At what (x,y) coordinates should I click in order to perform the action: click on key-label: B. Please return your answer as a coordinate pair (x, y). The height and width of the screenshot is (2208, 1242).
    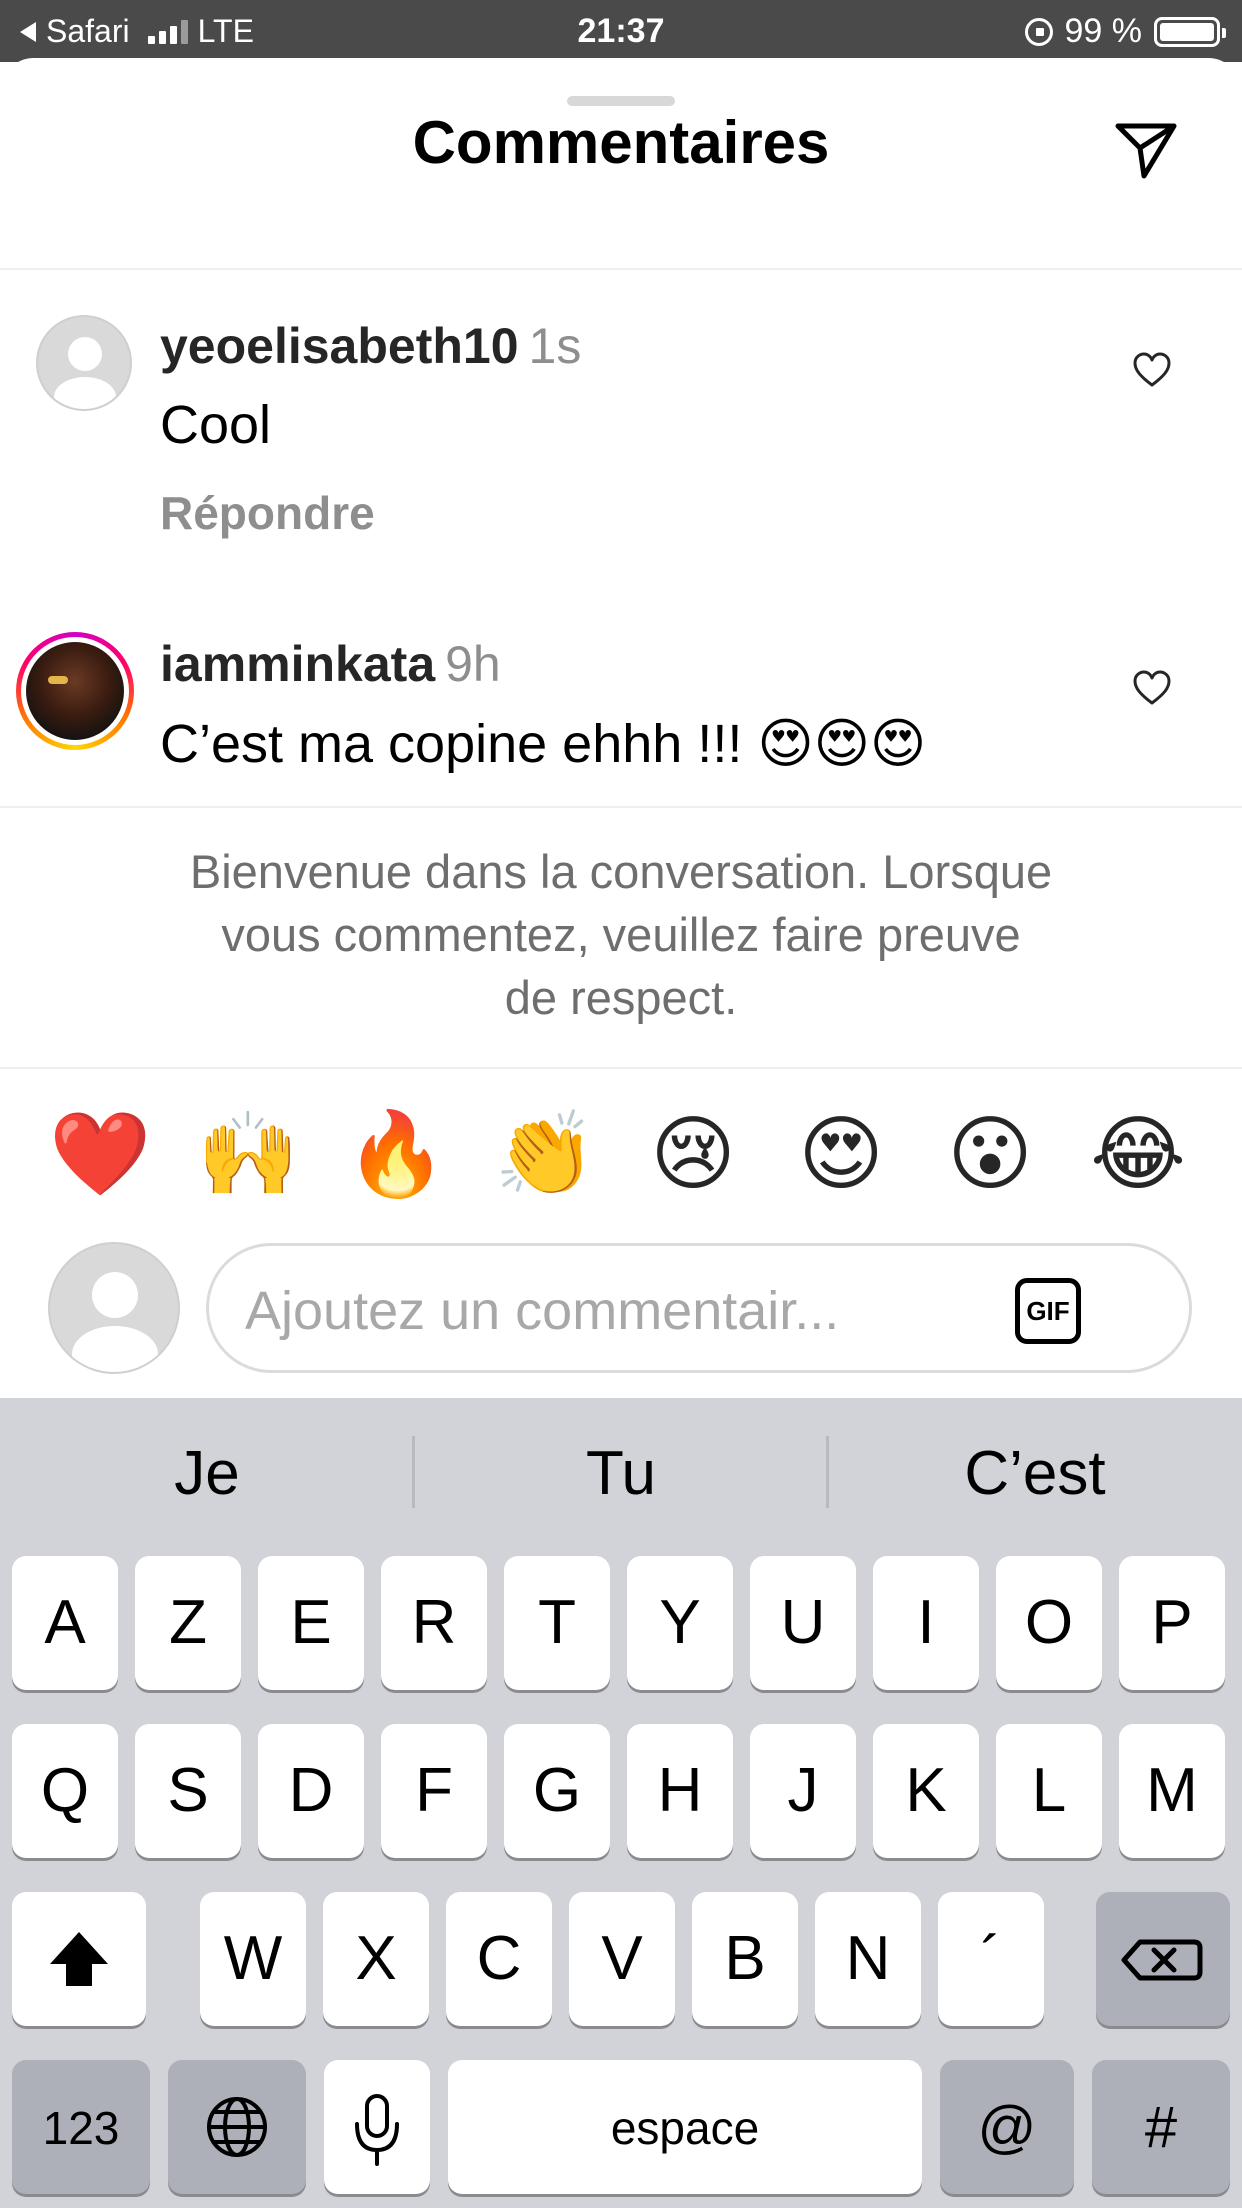
    Looking at the image, I should click on (745, 1958).